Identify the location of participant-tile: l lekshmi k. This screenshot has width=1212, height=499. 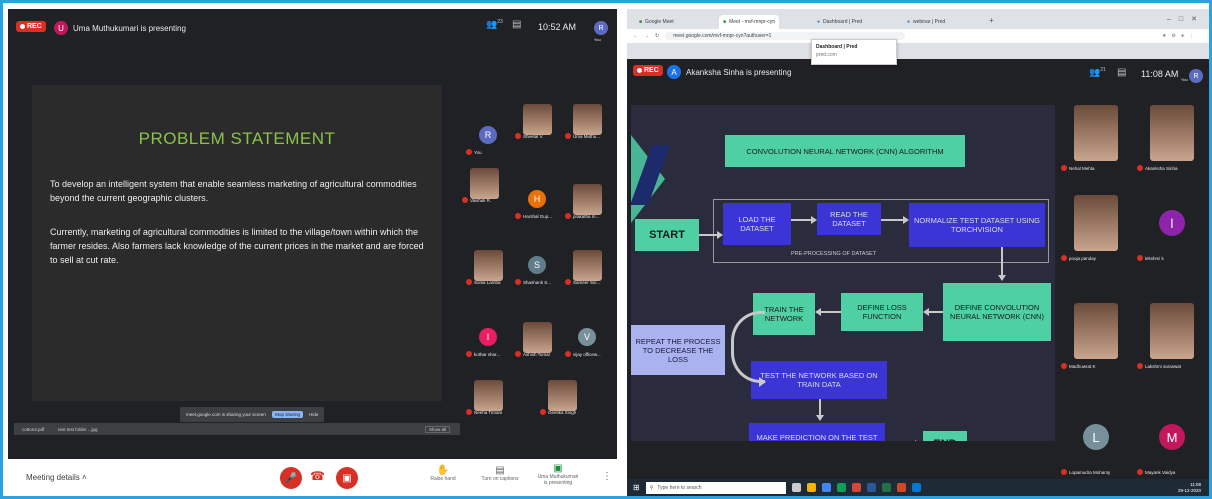
(1172, 223).